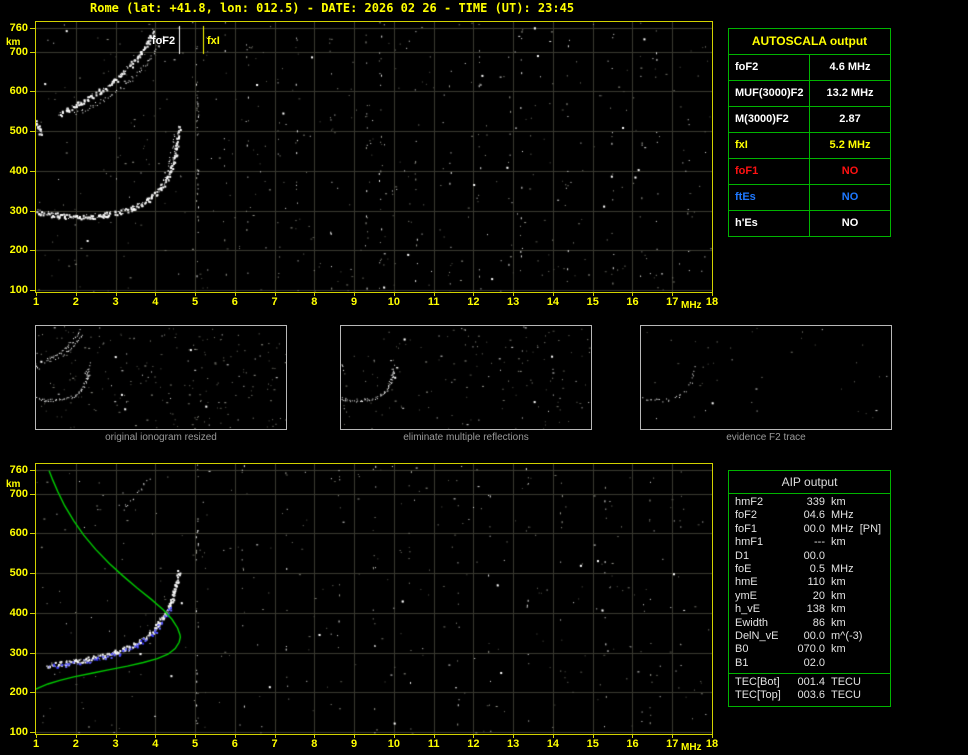 This screenshot has height=755, width=968. Describe the element at coordinates (758, 695) in the screenshot. I see `aip-param-name: TEC[Top]` at that location.